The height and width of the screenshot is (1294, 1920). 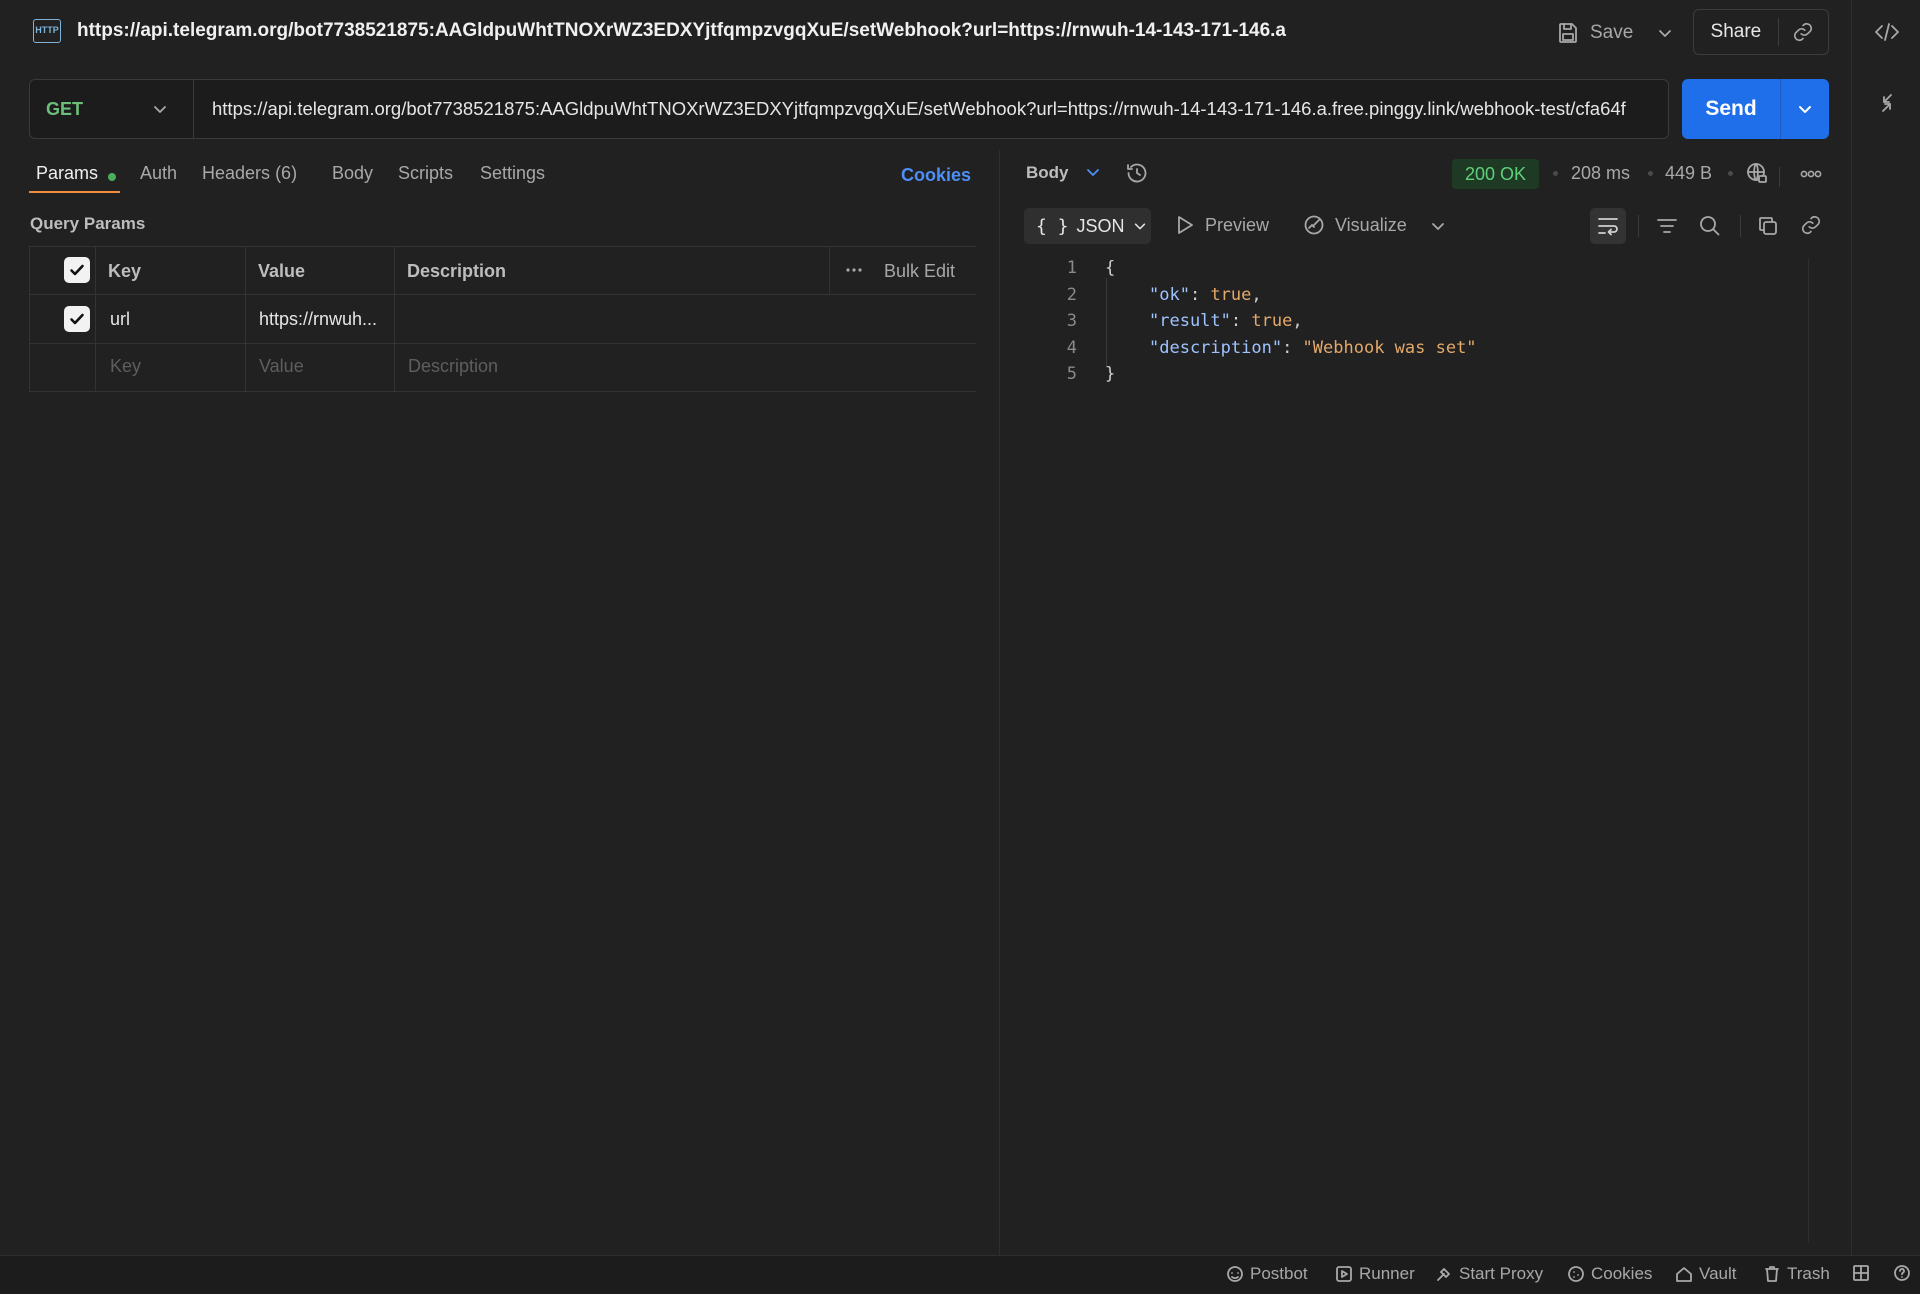 I want to click on http-icon: HTTP, so click(x=47, y=31).